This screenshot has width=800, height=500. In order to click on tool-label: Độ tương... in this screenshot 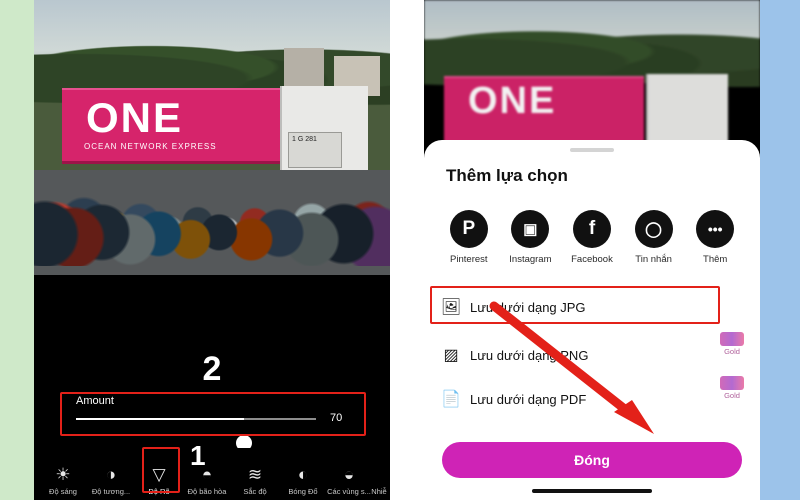, I will do `click(111, 491)`.